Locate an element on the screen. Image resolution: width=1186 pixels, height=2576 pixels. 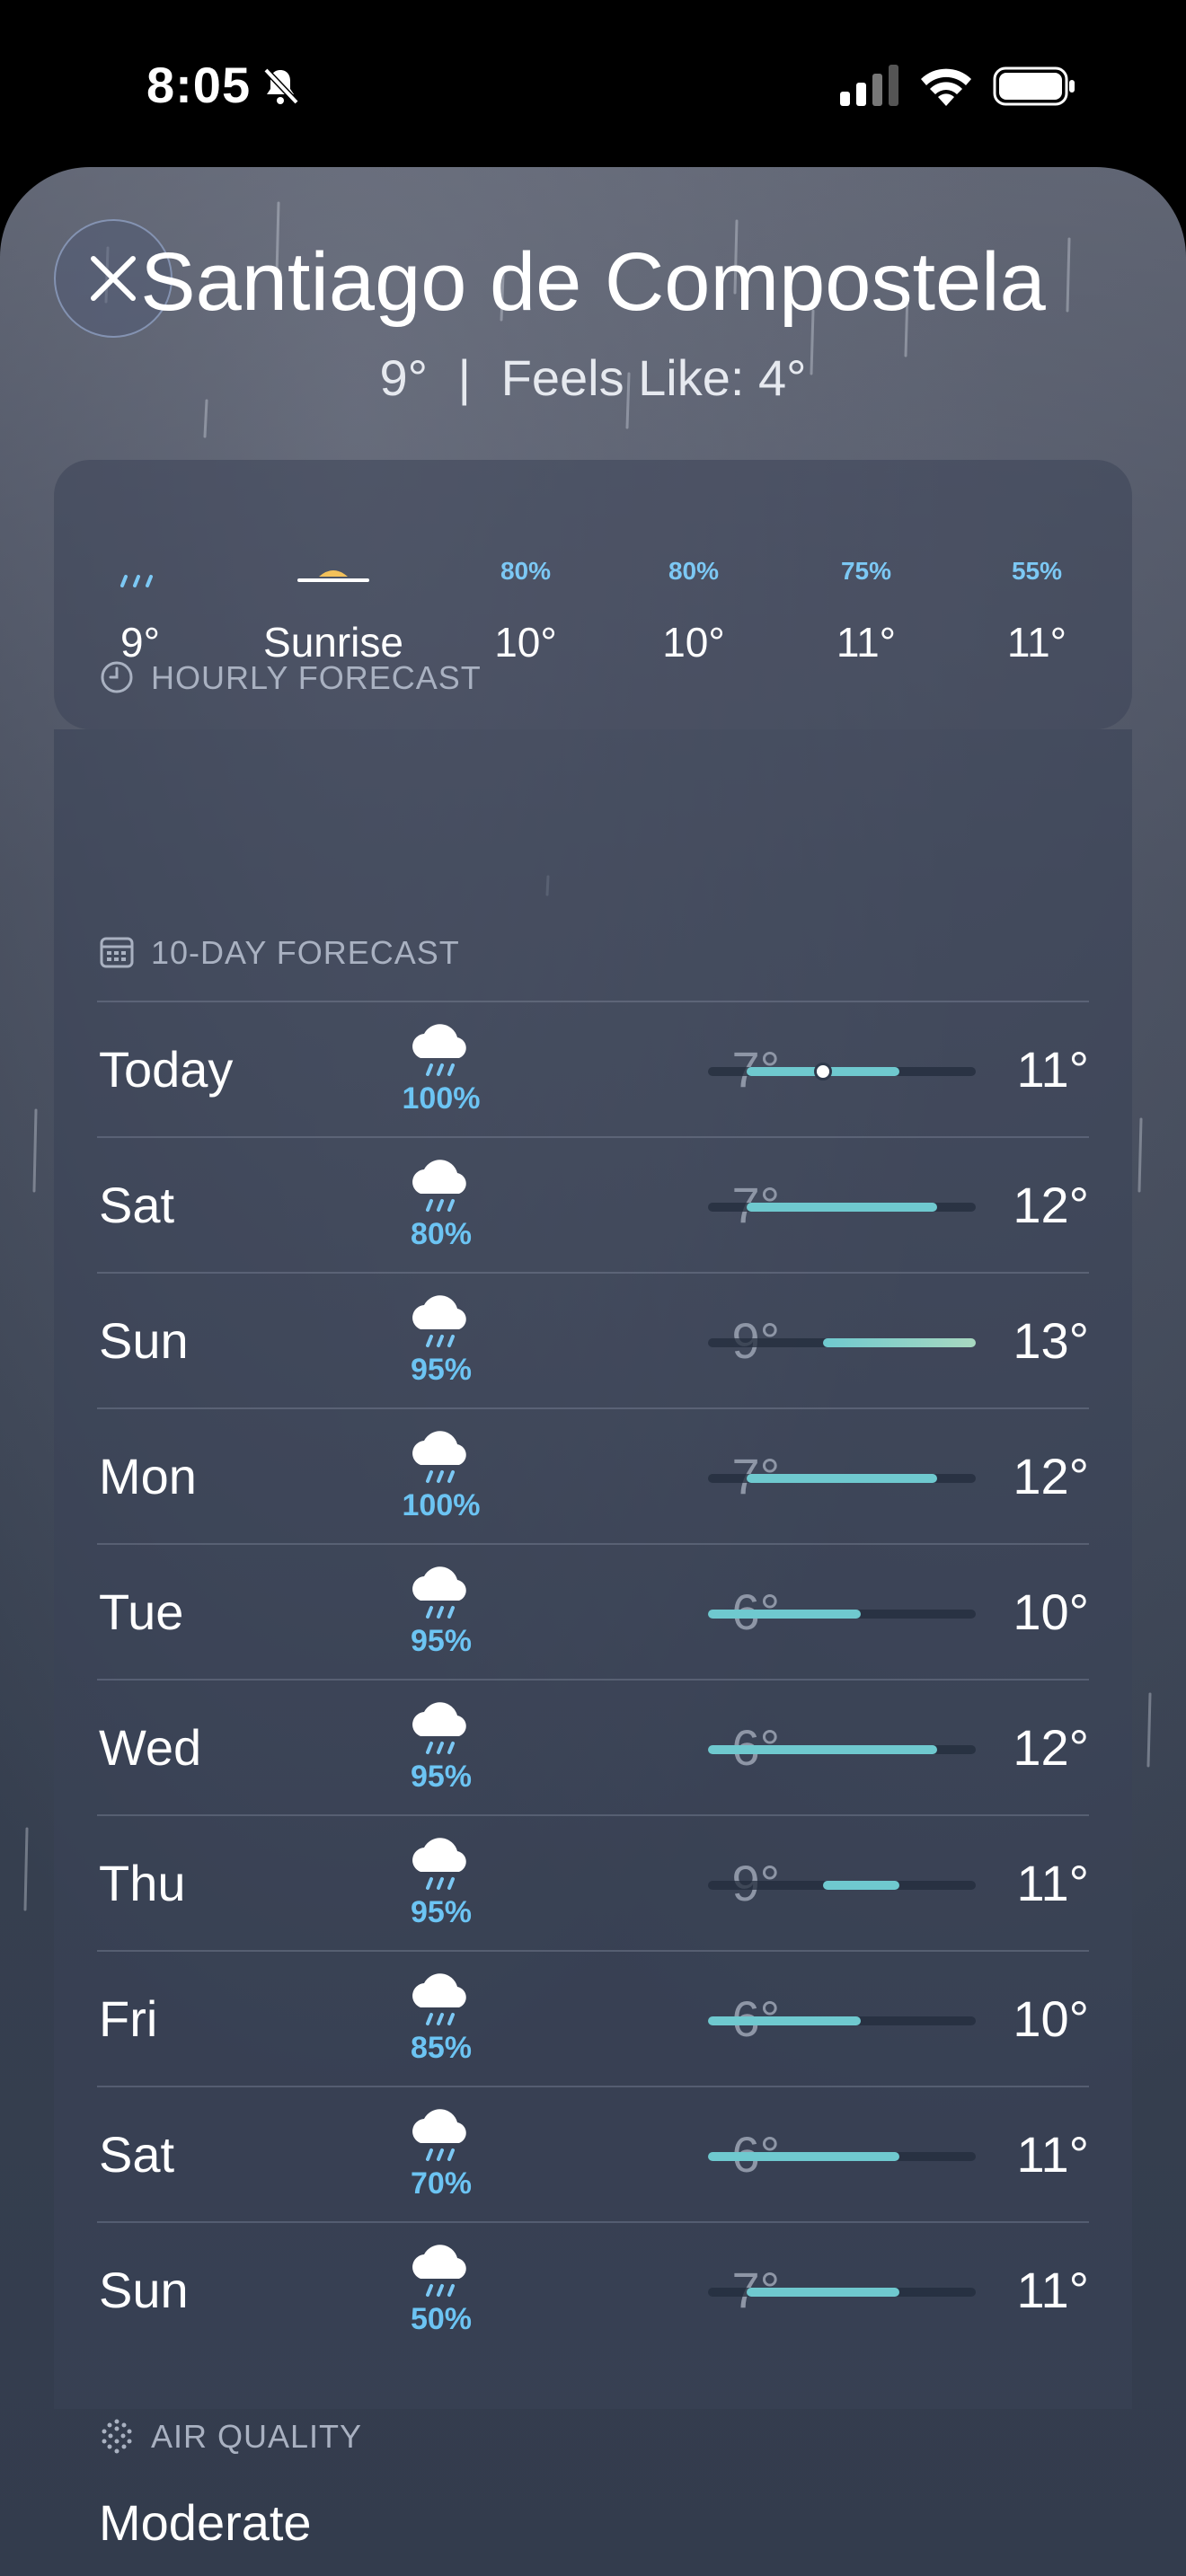
air-quality-value: Moderate is located at coordinates (205, 2522).